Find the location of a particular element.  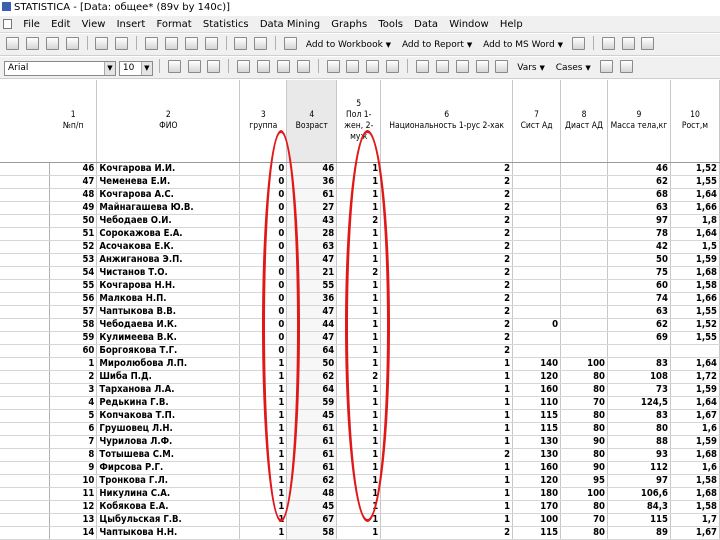

table-cell: 8 is located at coordinates (73, 455).